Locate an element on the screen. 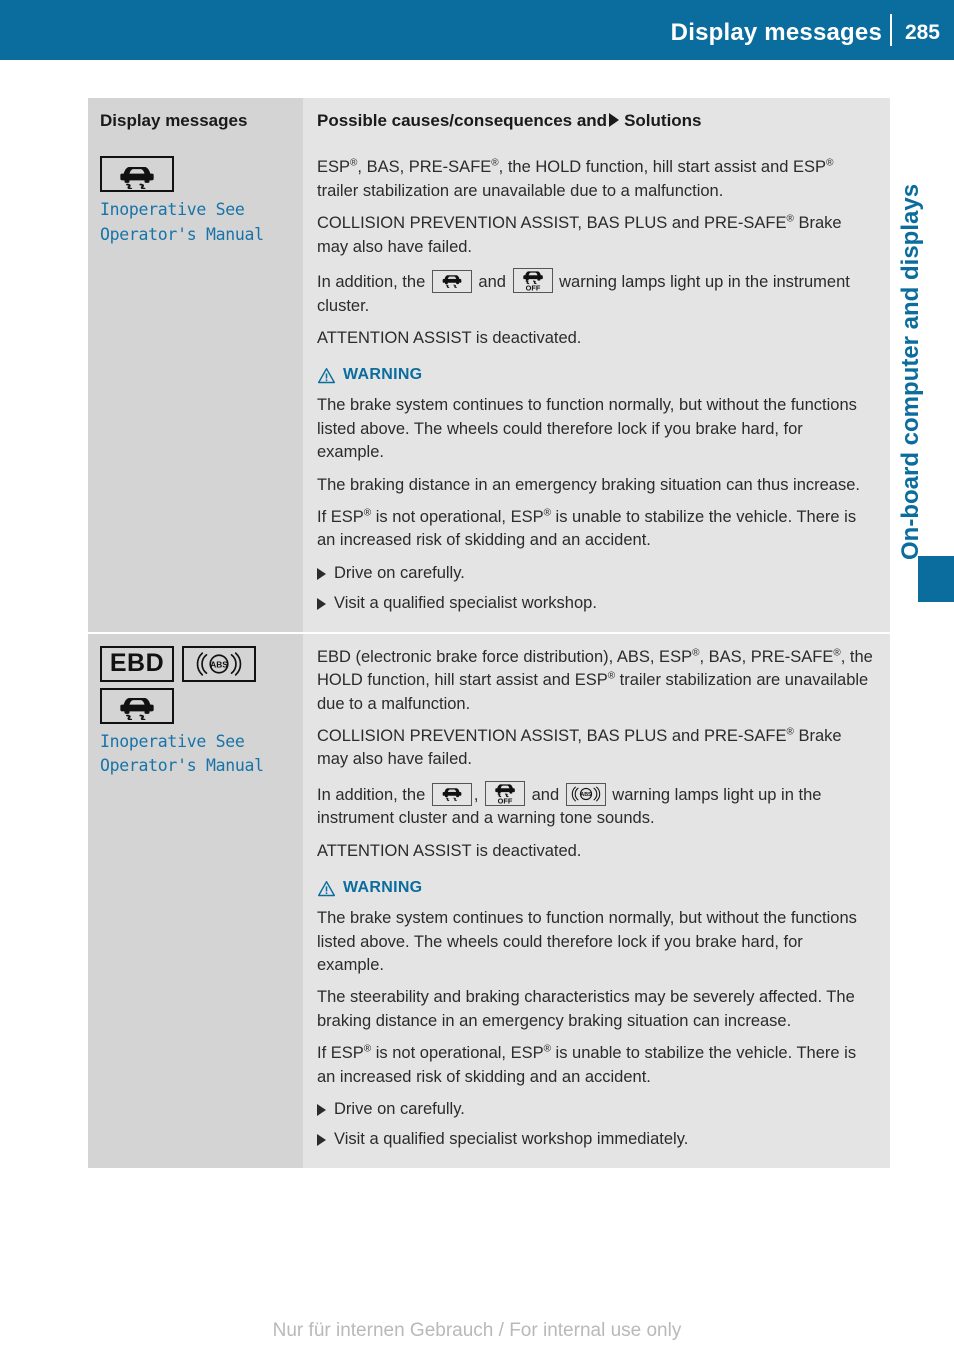  table-header-cell-left: Display messages is located at coordinates (195, 121).